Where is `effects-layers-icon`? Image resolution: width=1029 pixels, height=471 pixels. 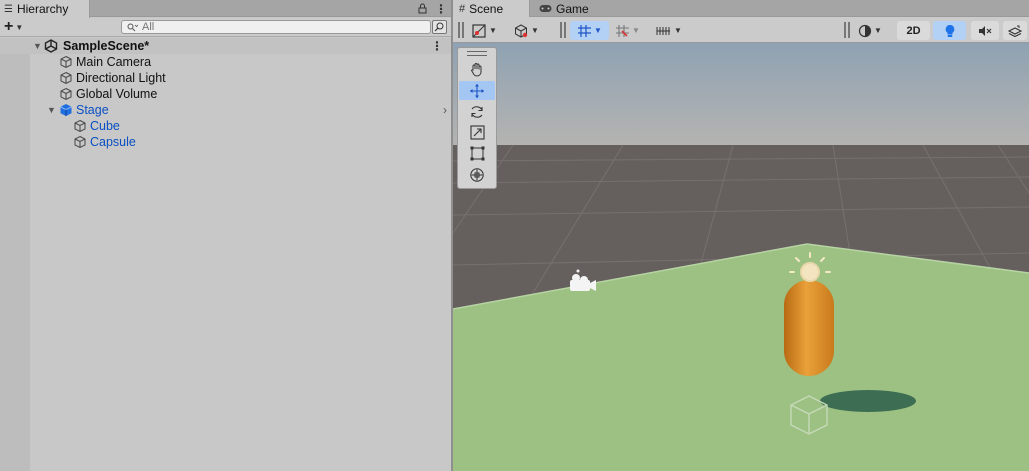
effects-layers-icon is located at coordinates (1015, 31).